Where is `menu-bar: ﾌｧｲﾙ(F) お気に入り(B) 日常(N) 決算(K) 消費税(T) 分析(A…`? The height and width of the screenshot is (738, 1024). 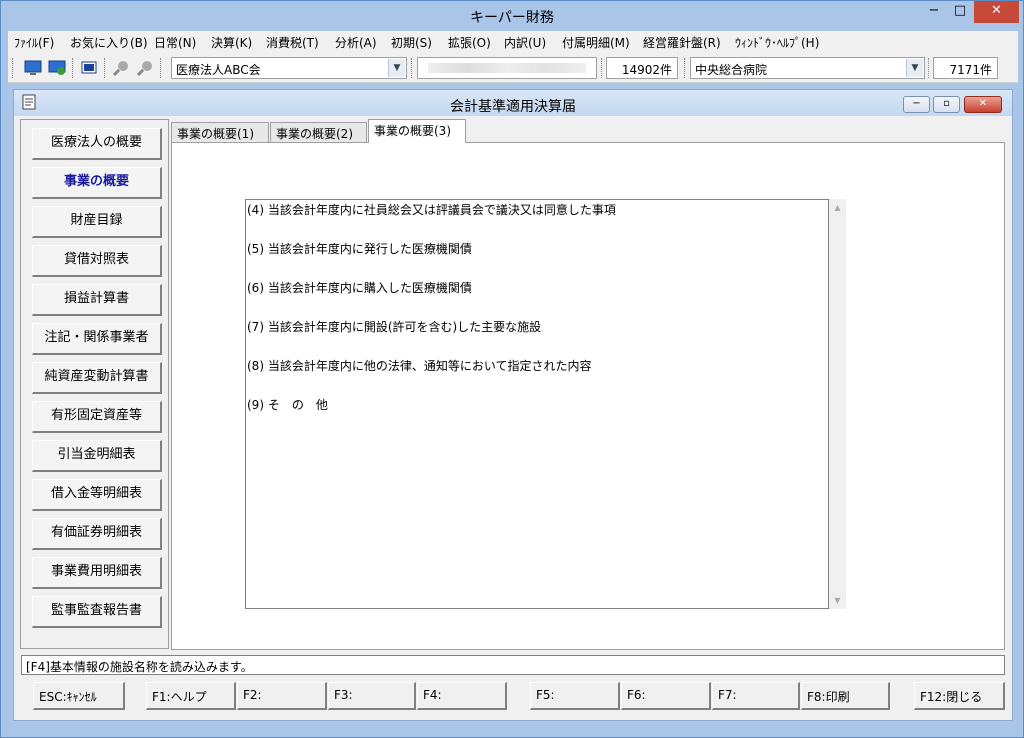
menu-bar: ﾌｧｲﾙ(F) お気に入り(B) 日常(N) 決算(K) 消費税(T) 分析(A… is located at coordinates (513, 42).